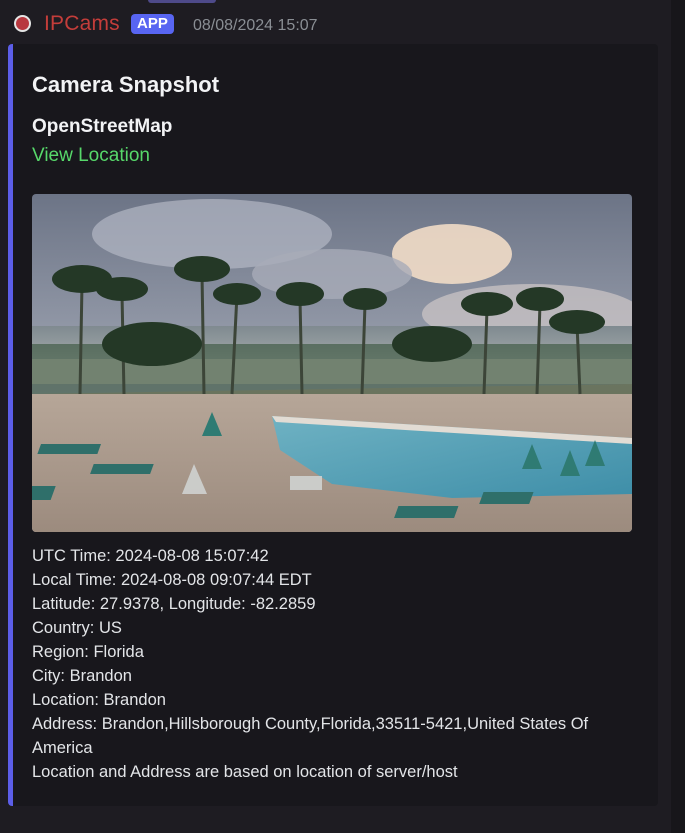 This screenshot has height=833, width=685. What do you see at coordinates (150, 556) in the screenshot?
I see `utc-time: UTC Time: 2024-08-08 15:07:42` at bounding box center [150, 556].